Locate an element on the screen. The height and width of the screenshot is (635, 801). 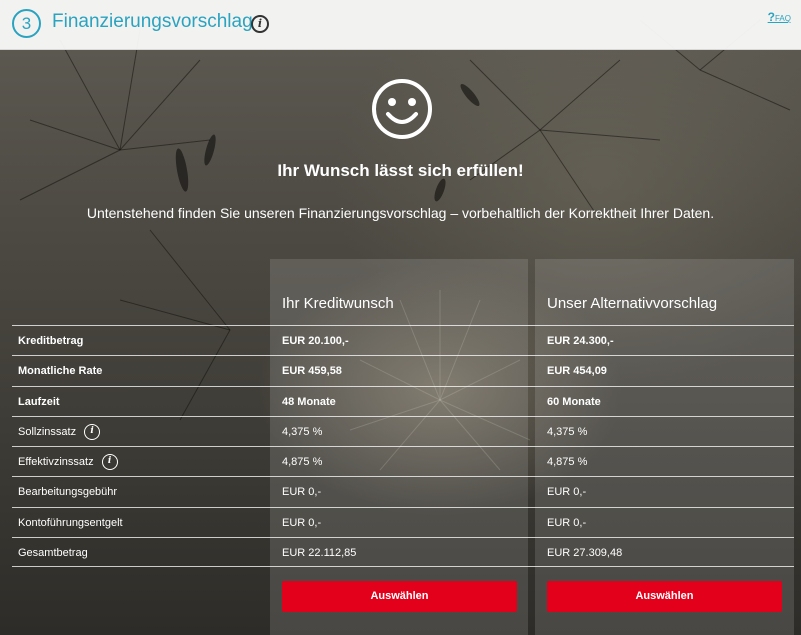
faq-link: ?FAQ is located at coordinates (779, 17).